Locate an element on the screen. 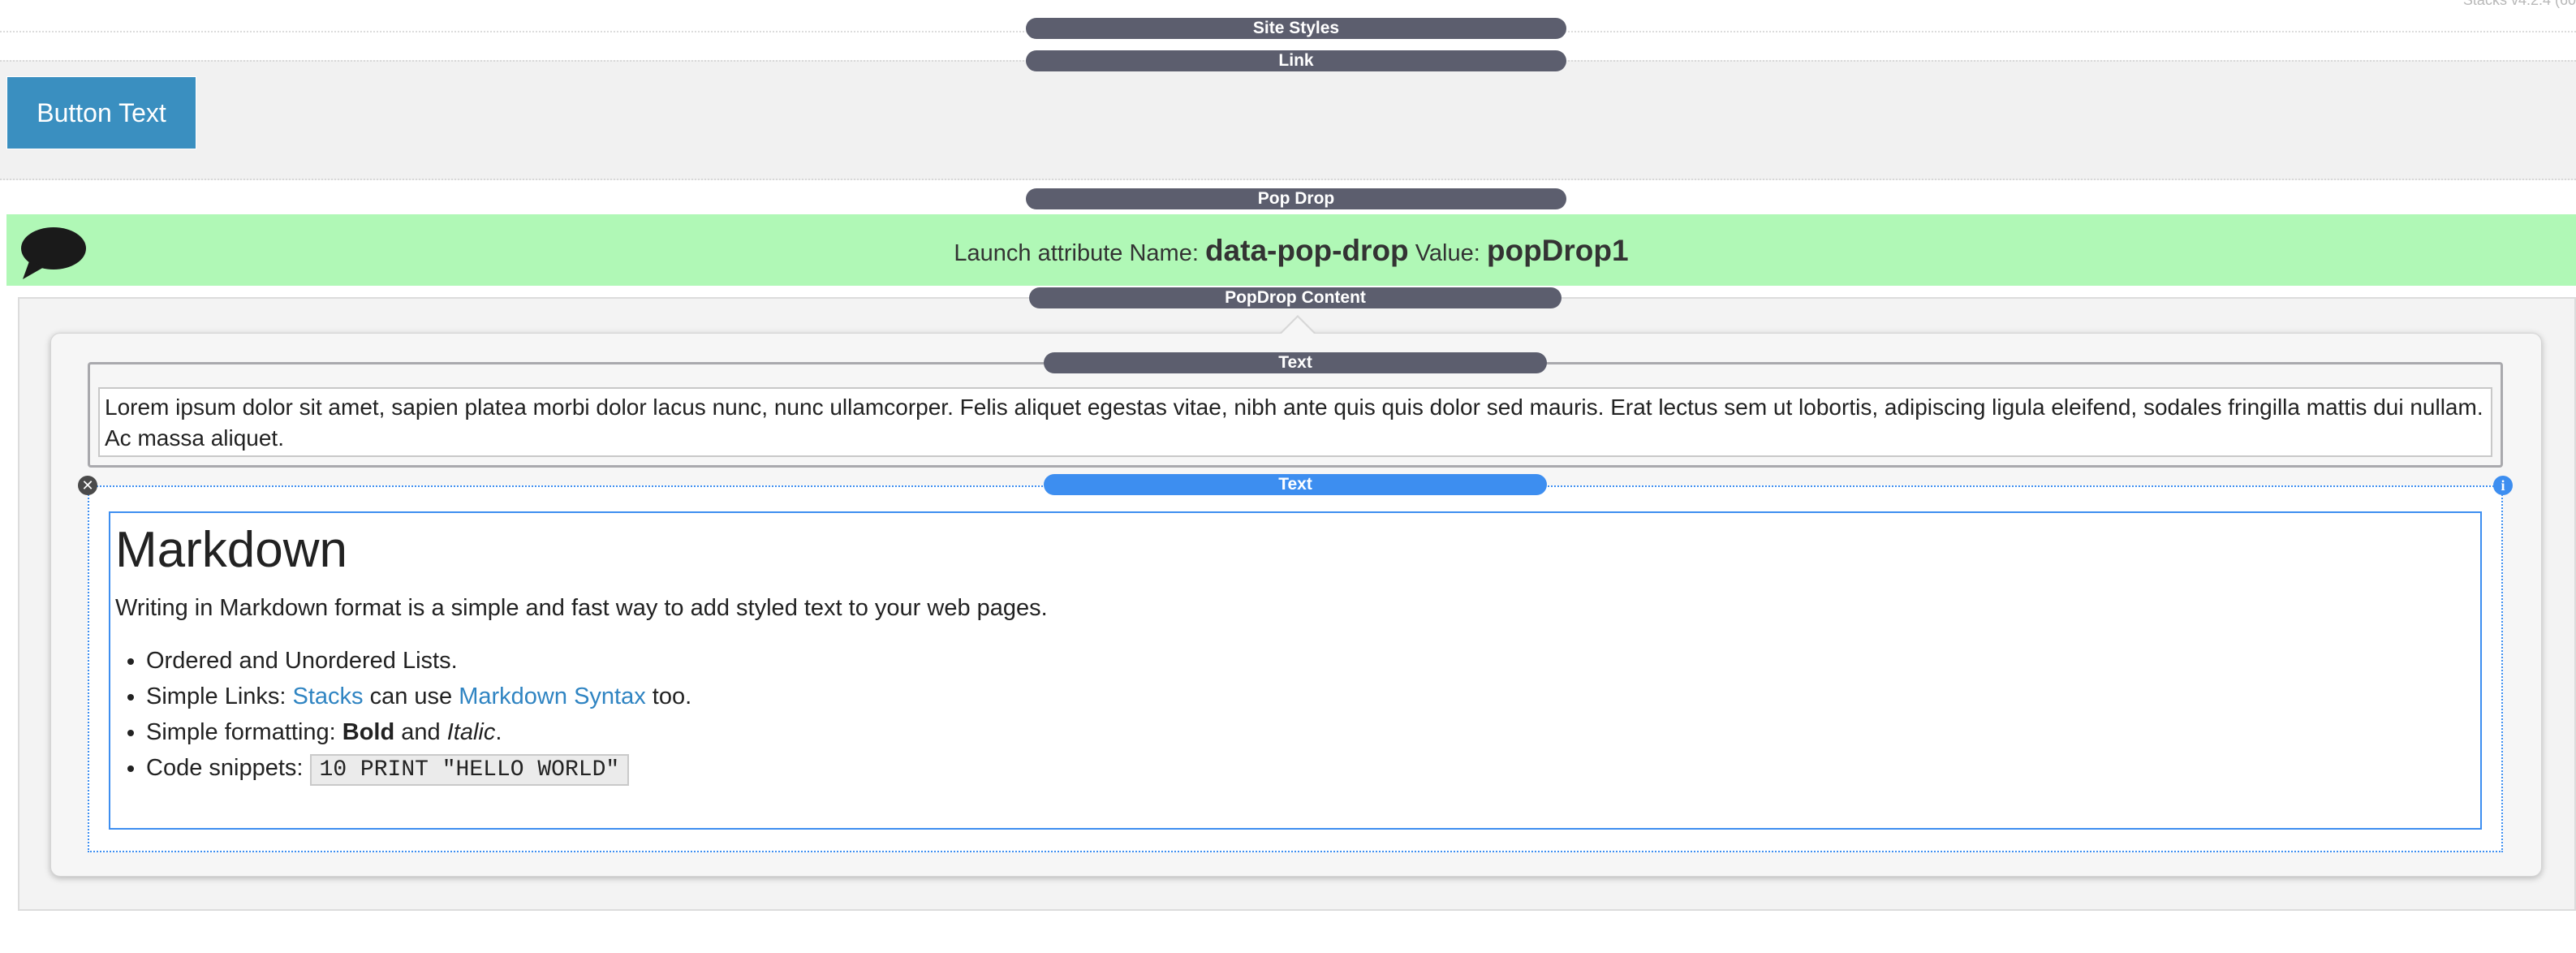  list-item-text: Simple Links: is located at coordinates (220, 696).